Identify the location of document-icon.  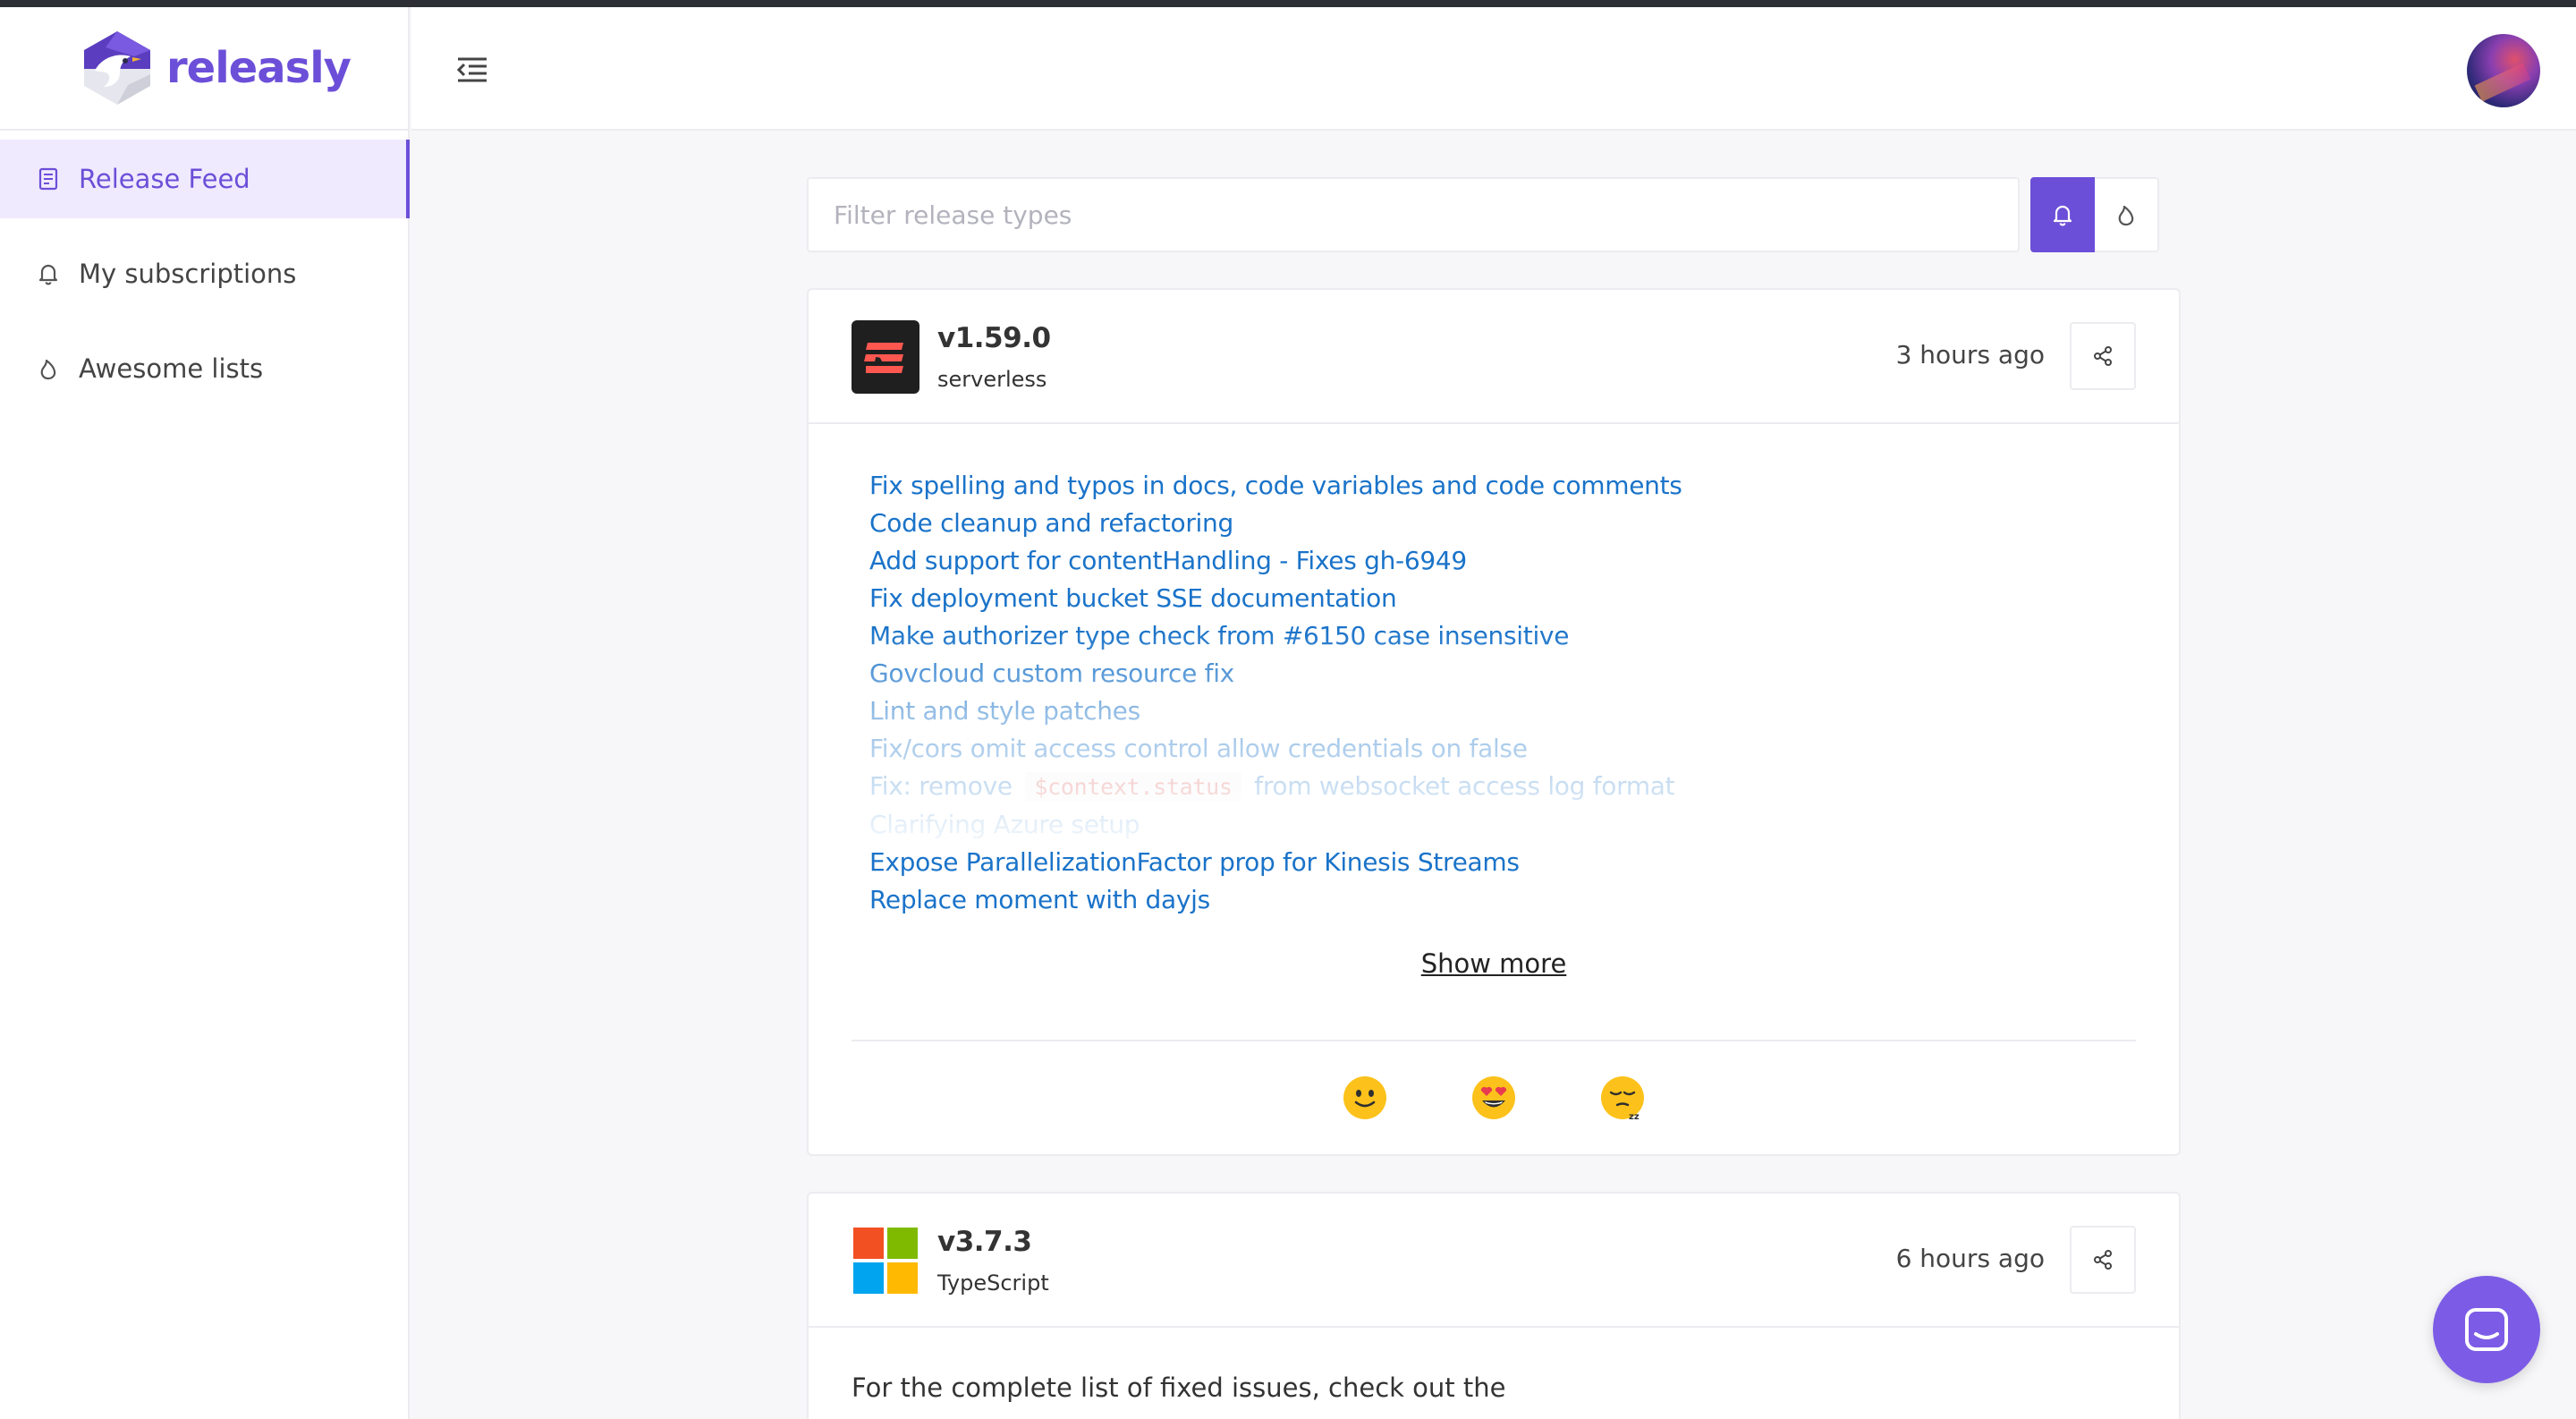
(48, 179).